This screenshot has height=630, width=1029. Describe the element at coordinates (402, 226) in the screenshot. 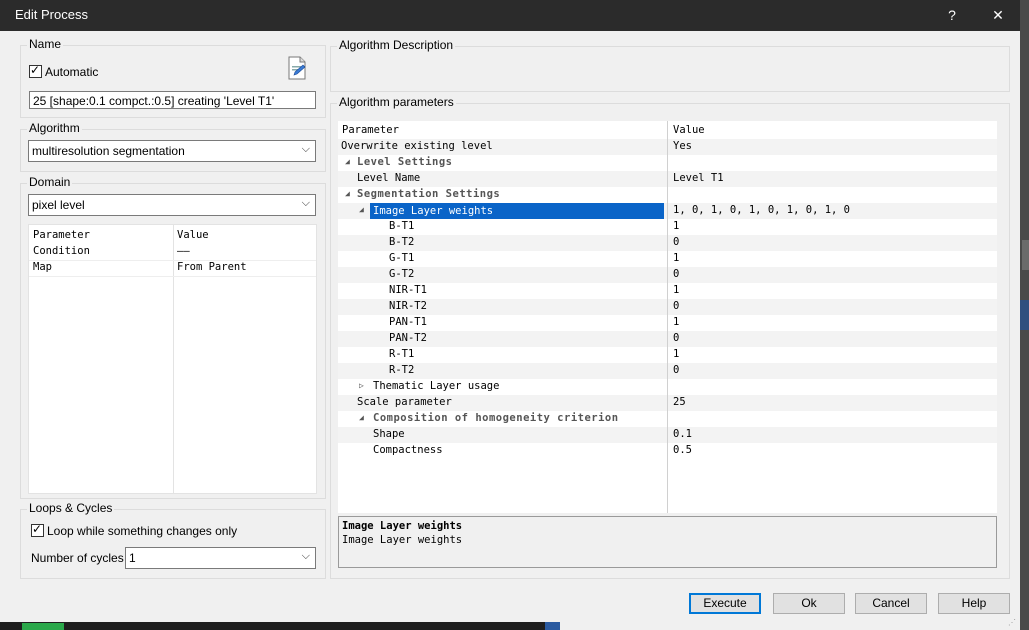

I see `parameter-name: B-T1` at that location.